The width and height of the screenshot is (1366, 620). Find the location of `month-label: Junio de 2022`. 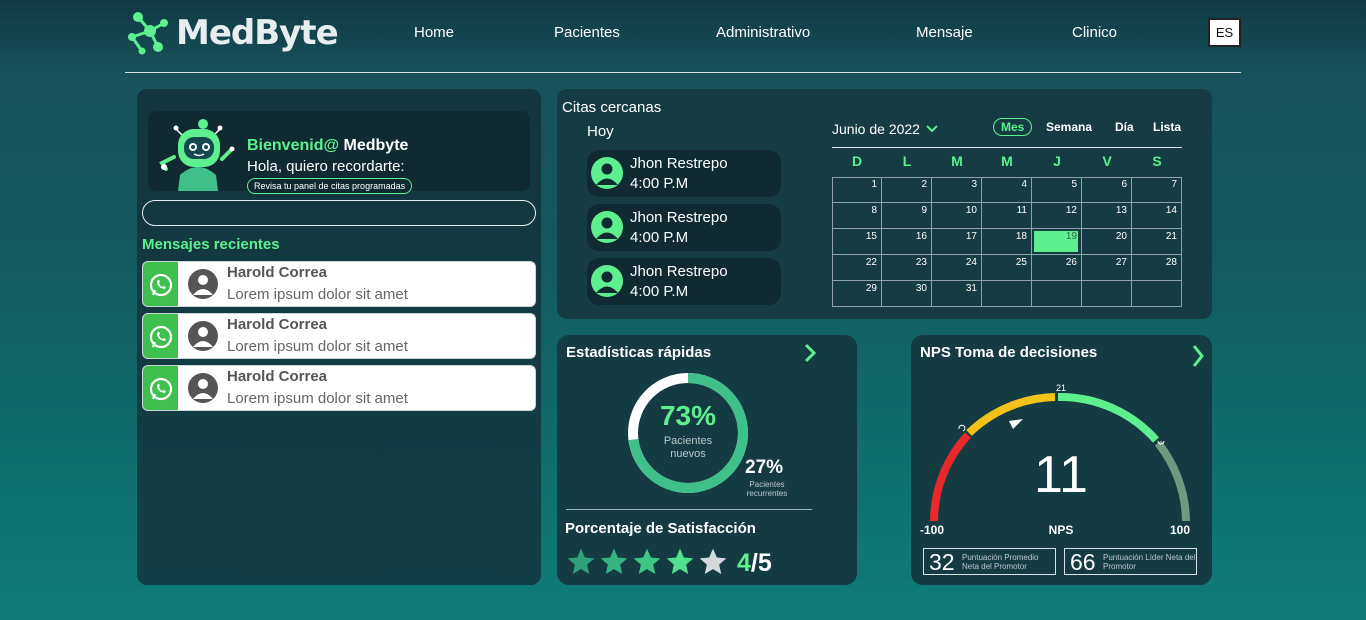

month-label: Junio de 2022 is located at coordinates (876, 129).